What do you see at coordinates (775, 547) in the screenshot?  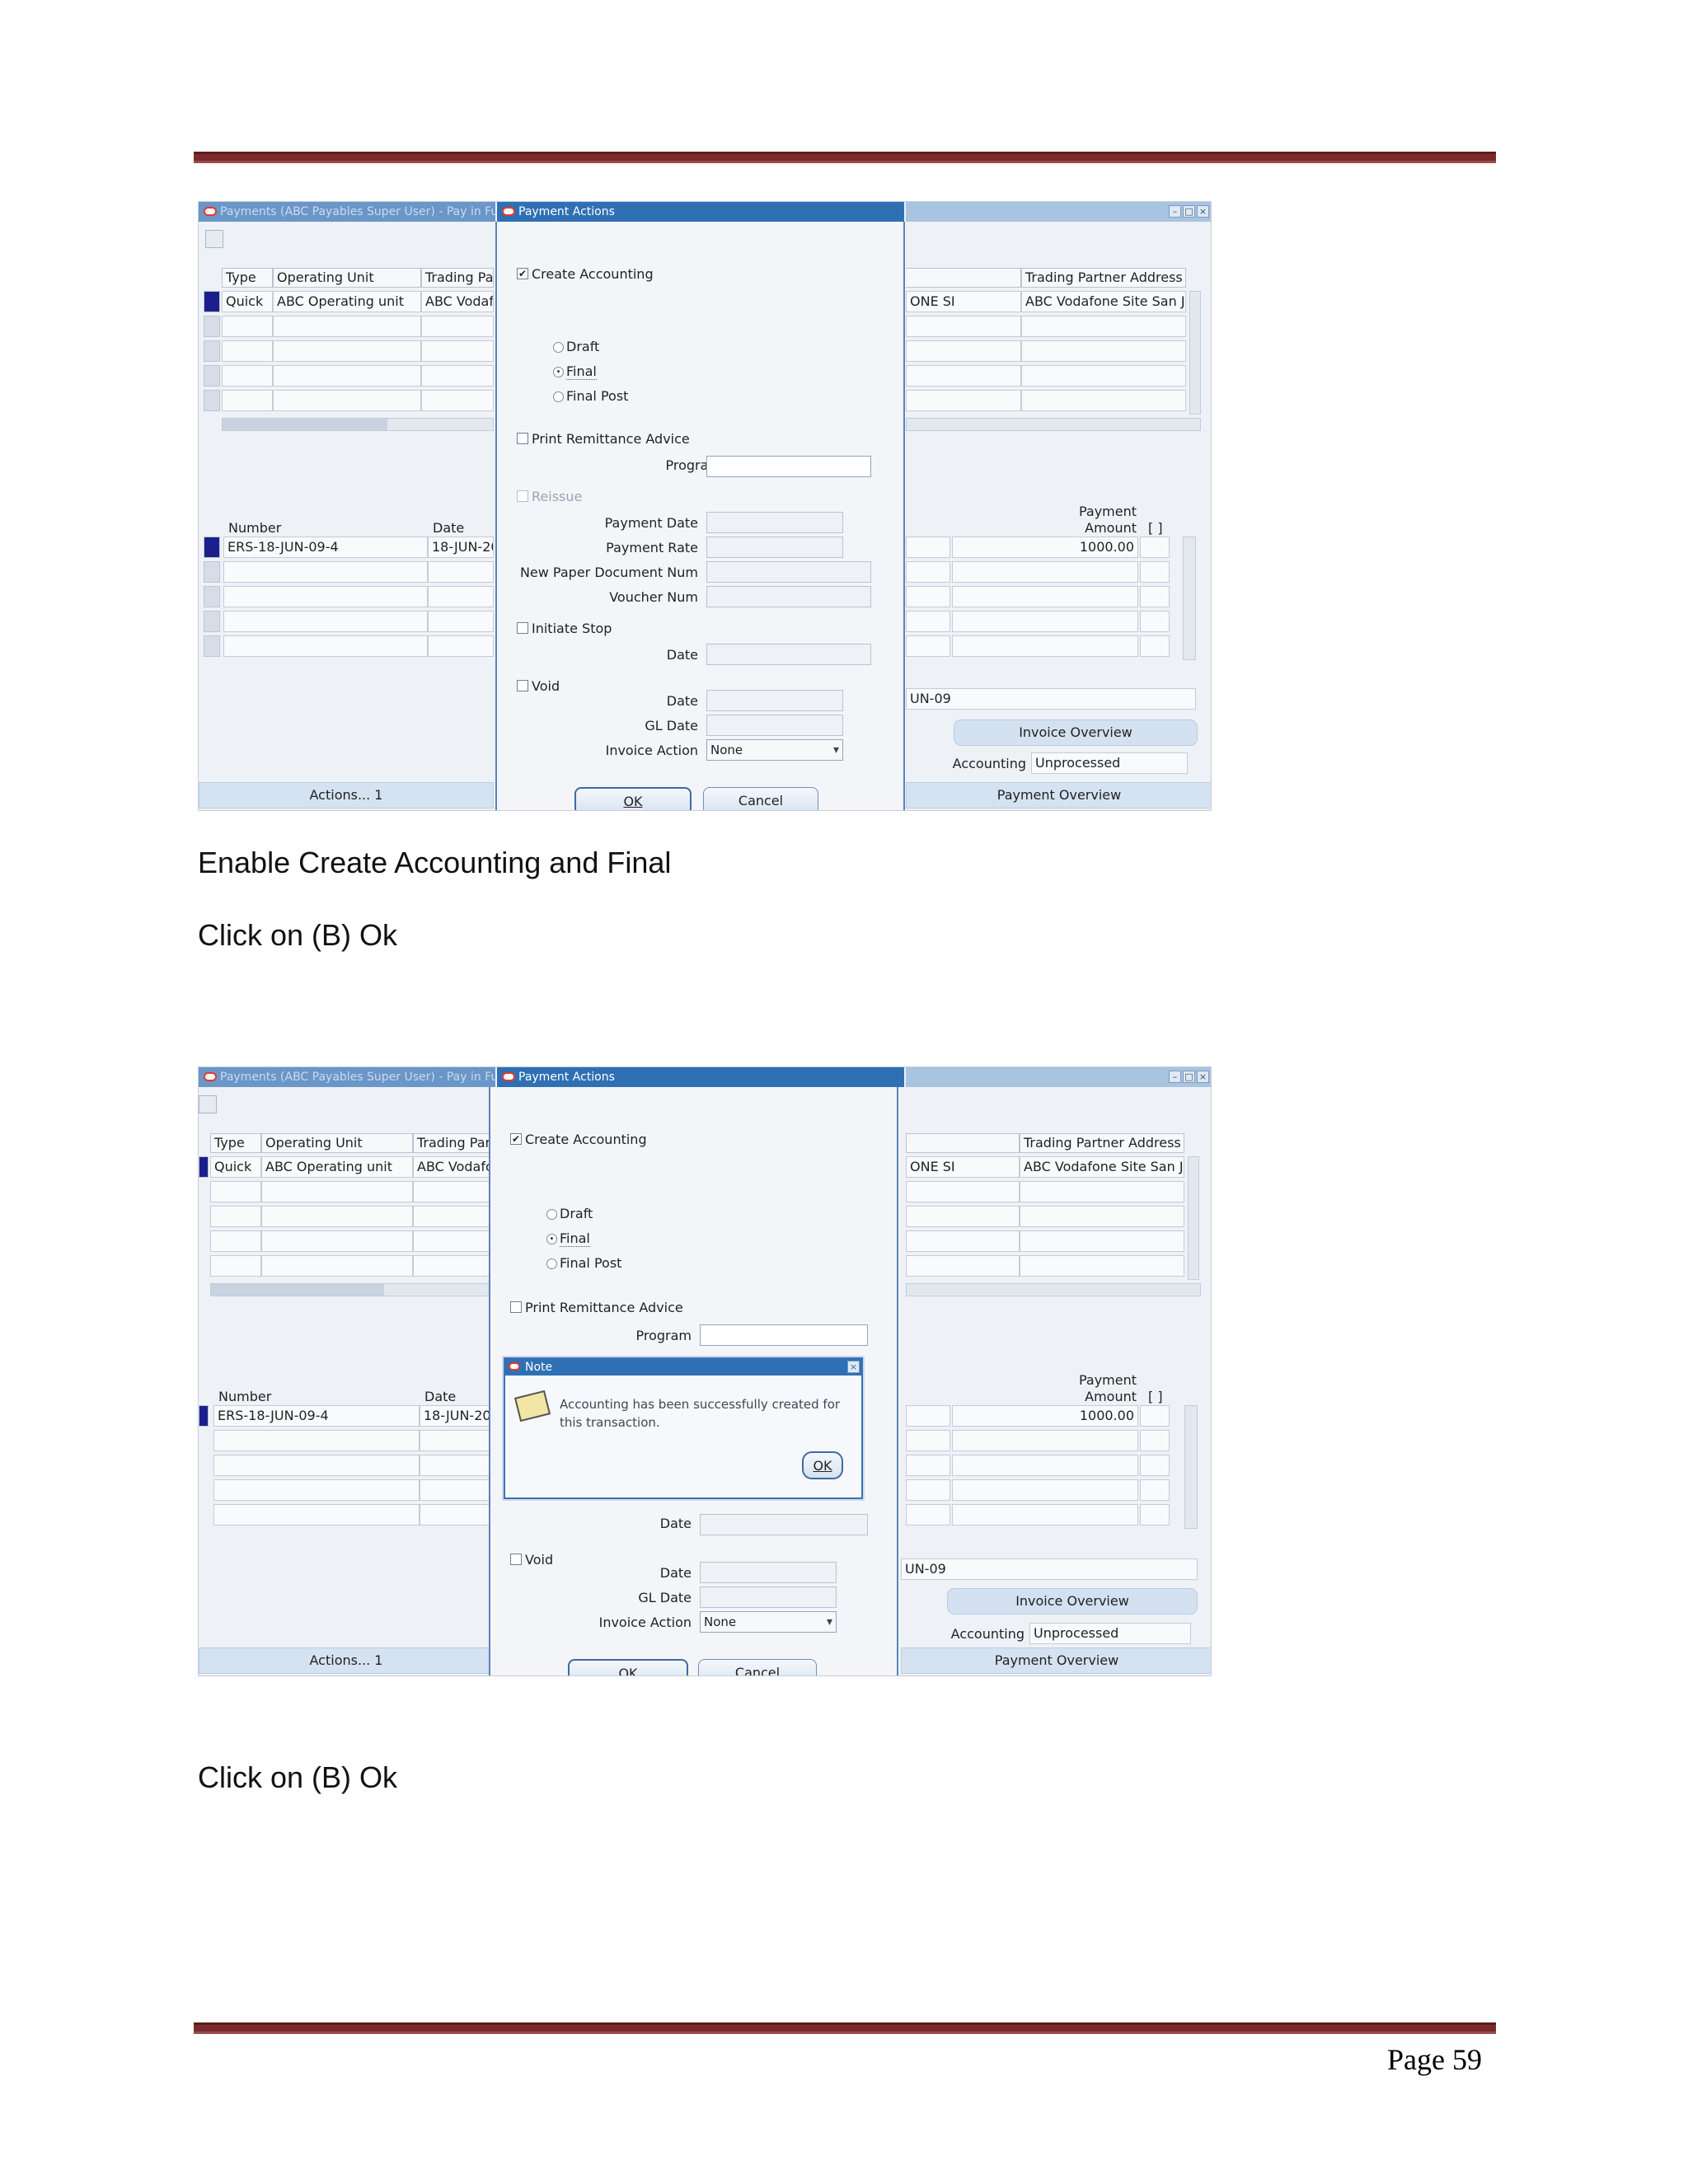 I see `payment-rate-field` at bounding box center [775, 547].